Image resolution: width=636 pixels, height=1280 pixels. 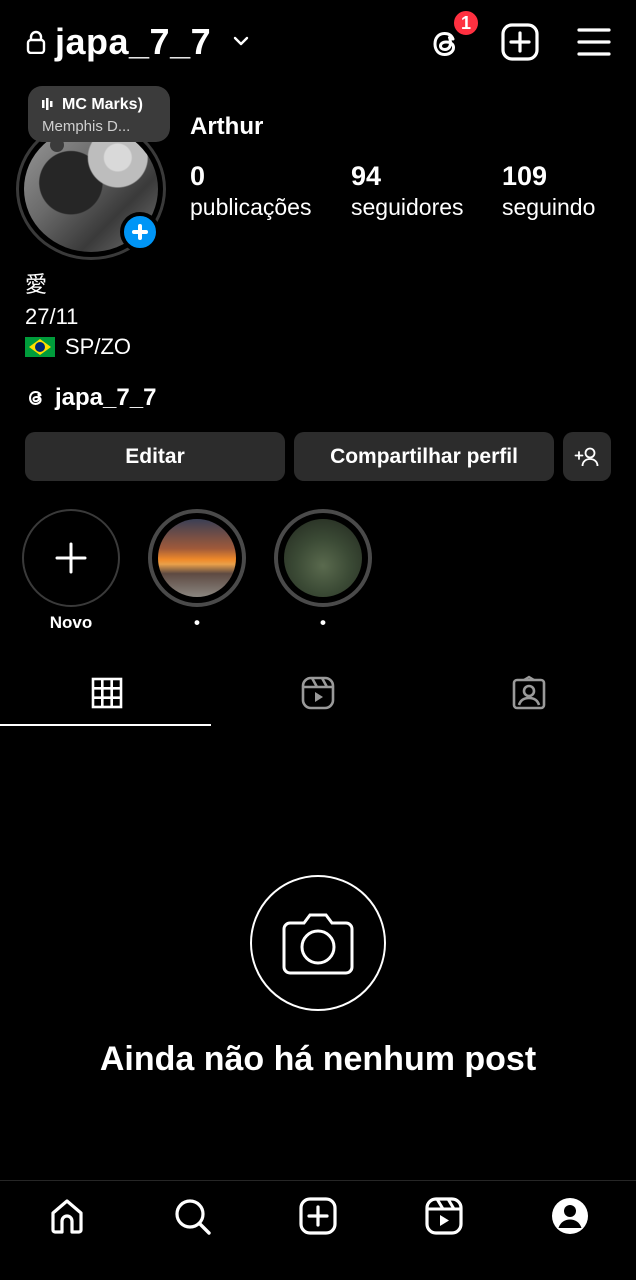 What do you see at coordinates (140, 232) in the screenshot?
I see `add-story-icon` at bounding box center [140, 232].